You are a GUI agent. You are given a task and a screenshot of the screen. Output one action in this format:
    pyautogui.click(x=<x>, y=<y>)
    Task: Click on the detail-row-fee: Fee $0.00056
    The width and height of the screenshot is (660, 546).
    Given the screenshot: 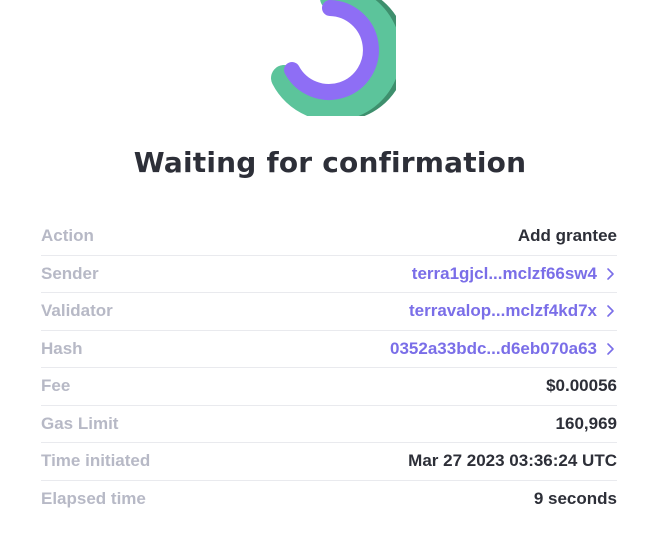 What is the action you would take?
    pyautogui.click(x=329, y=387)
    